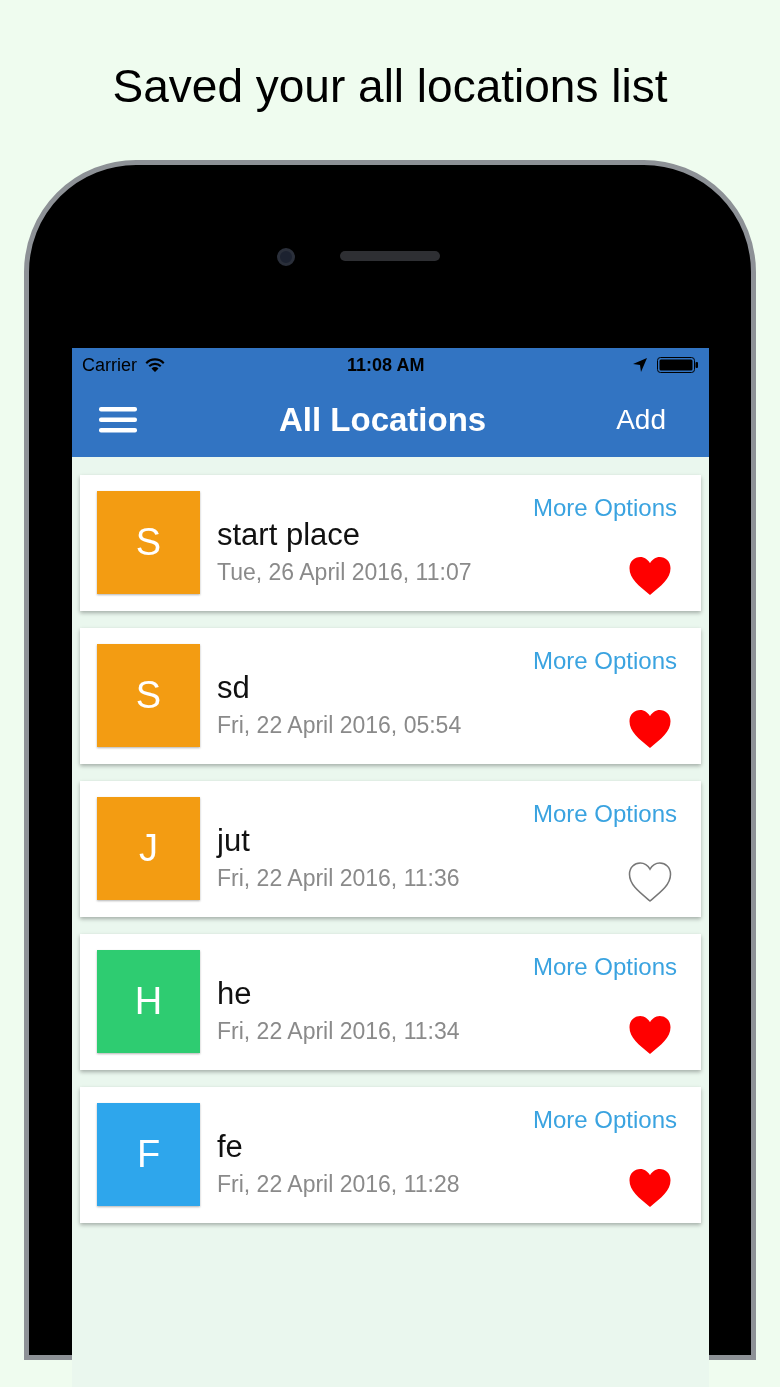 Image resolution: width=780 pixels, height=1387 pixels. Describe the element at coordinates (390, 86) in the screenshot. I see `headline: Saved your all locations list` at that location.